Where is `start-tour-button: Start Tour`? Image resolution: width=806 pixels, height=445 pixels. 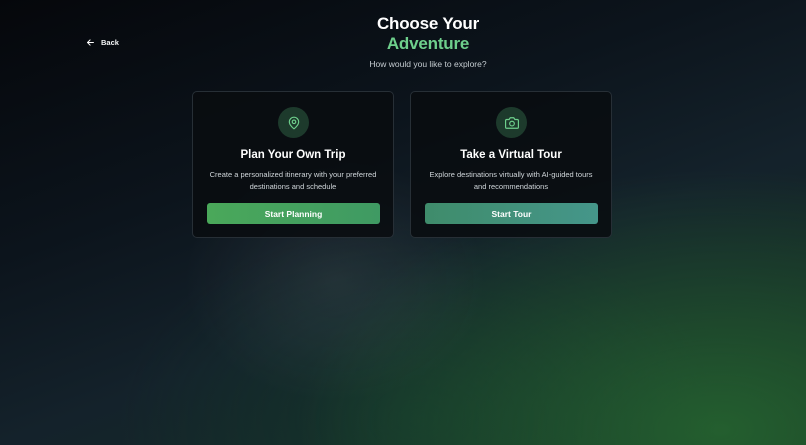
start-tour-button: Start Tour is located at coordinates (511, 213).